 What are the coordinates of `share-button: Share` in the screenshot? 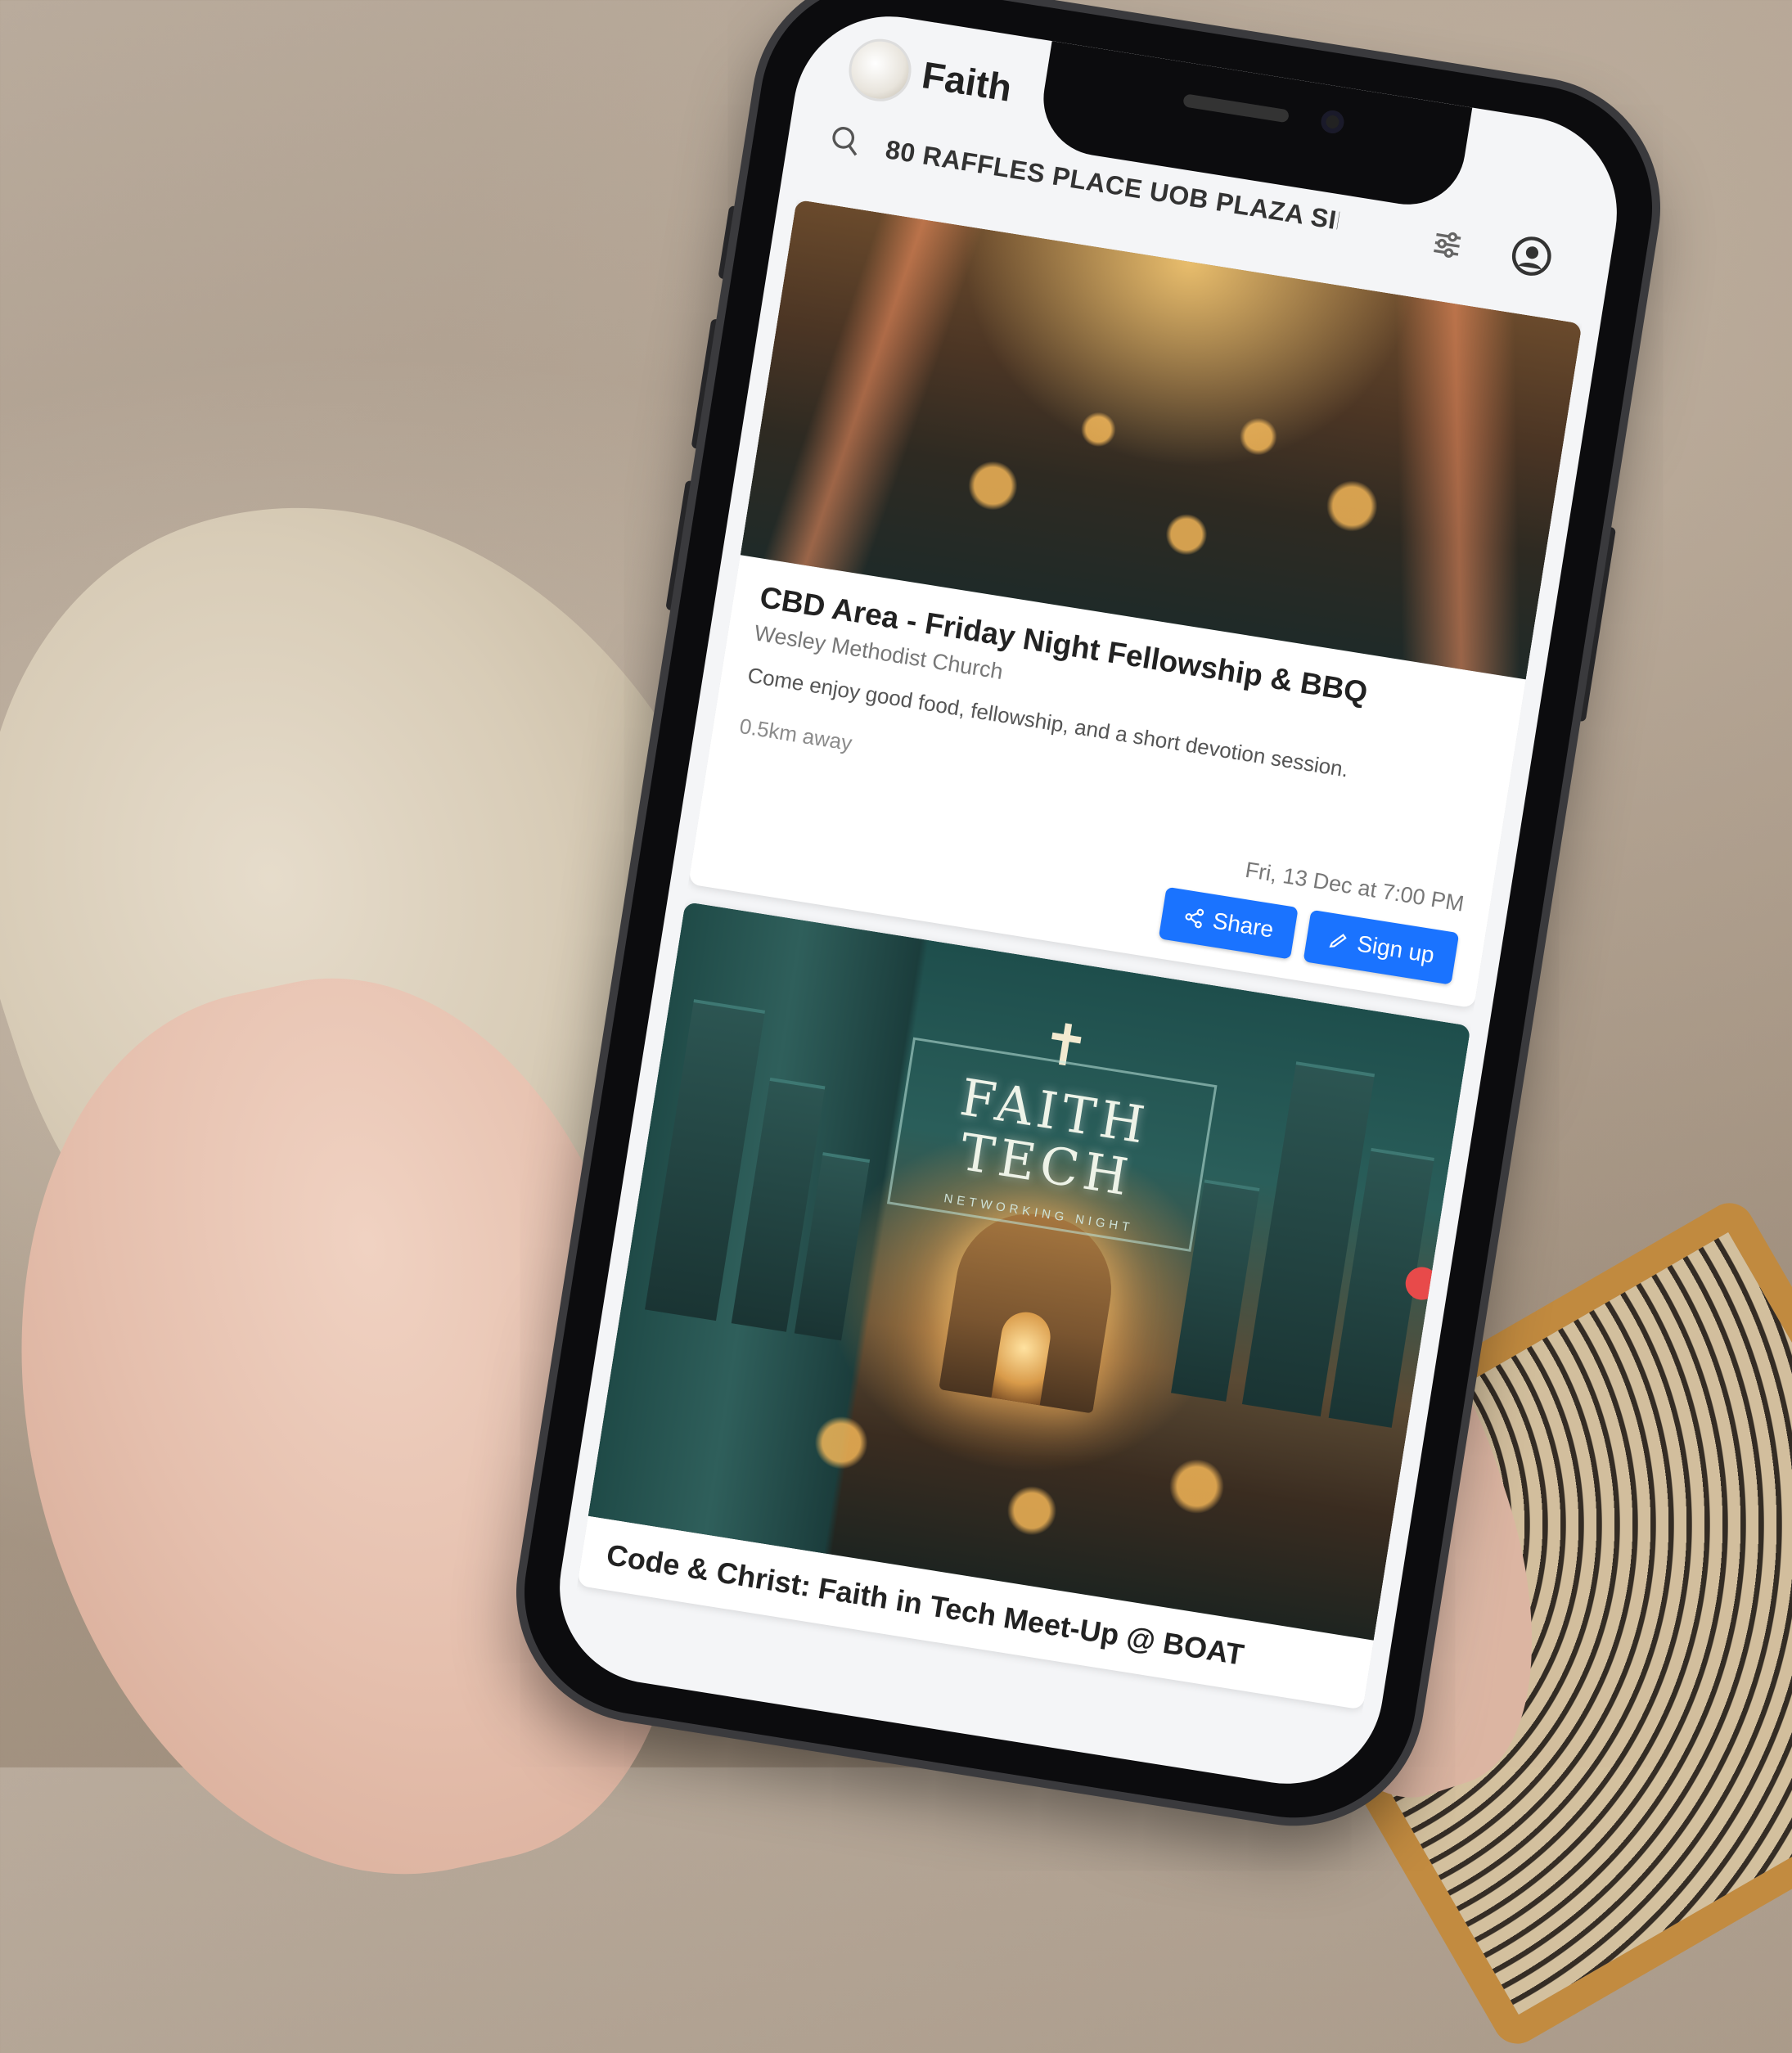 It's located at (1229, 923).